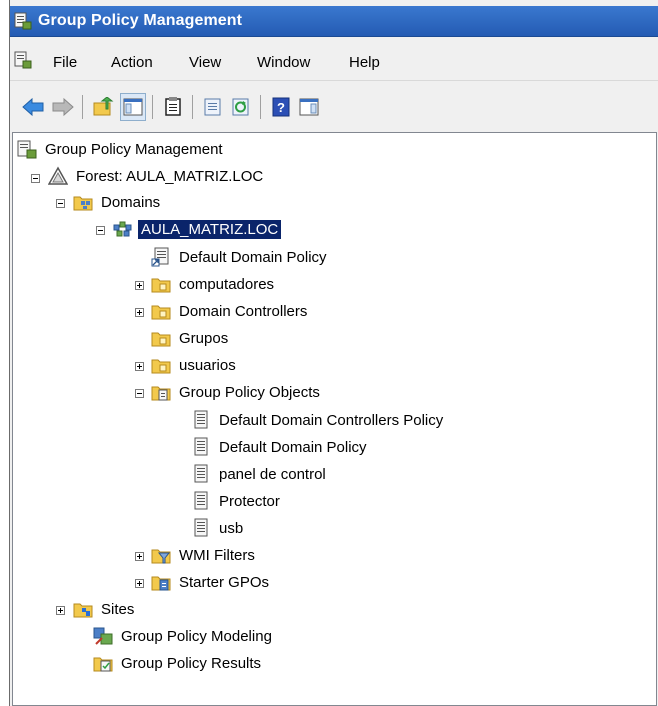  Describe the element at coordinates (122, 229) in the screenshot. I see `domain-icon` at that location.